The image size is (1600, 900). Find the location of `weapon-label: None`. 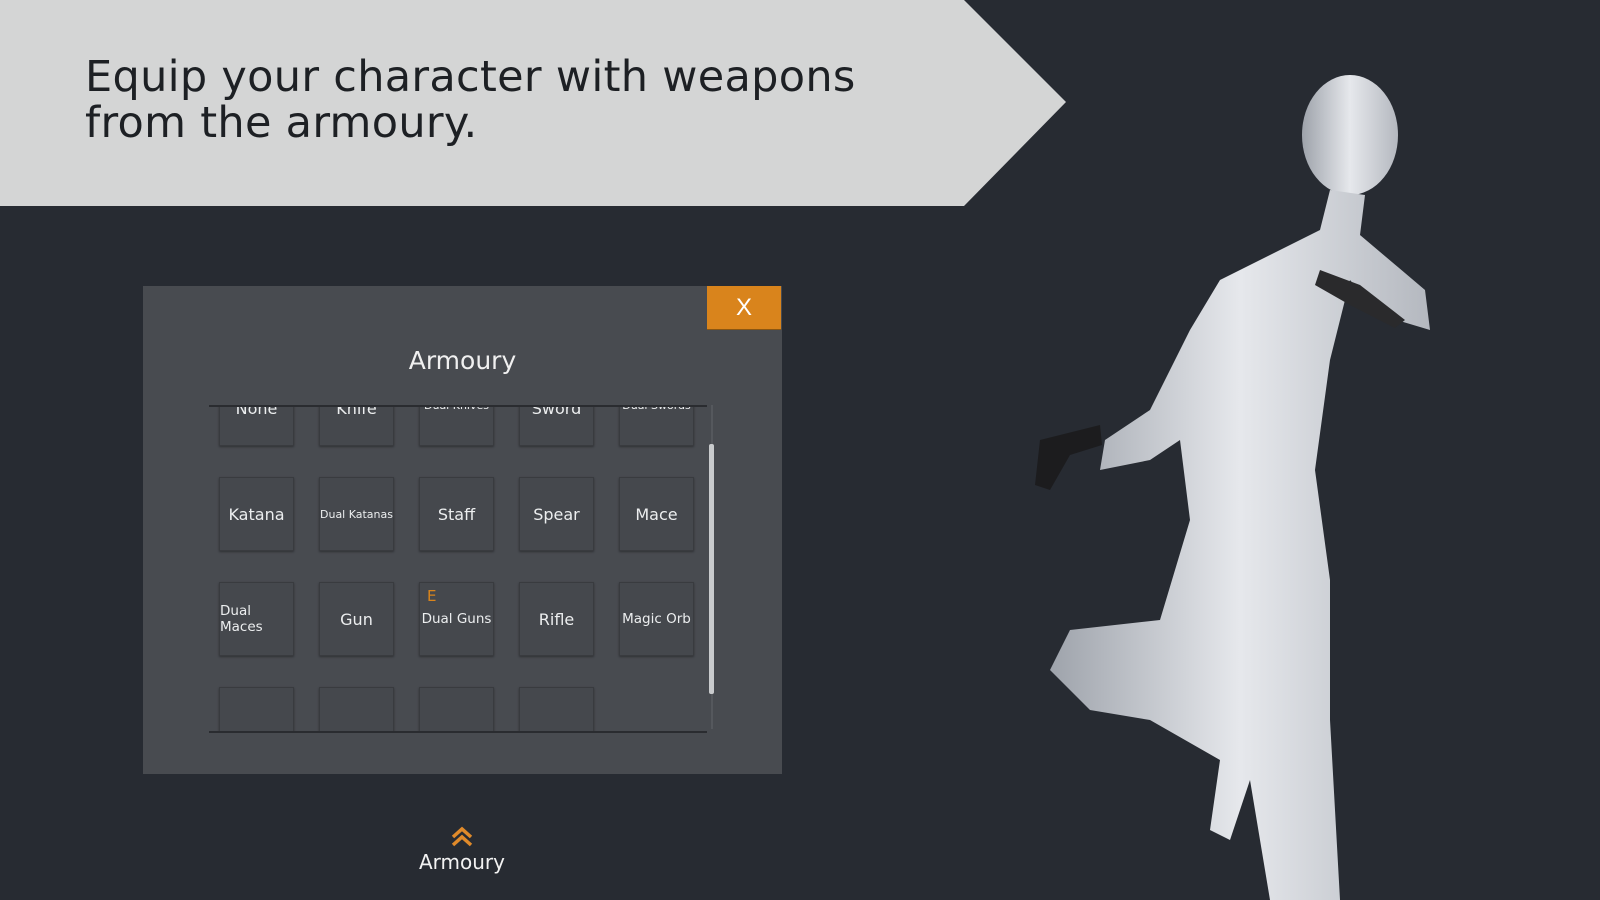

weapon-label: None is located at coordinates (256, 411).